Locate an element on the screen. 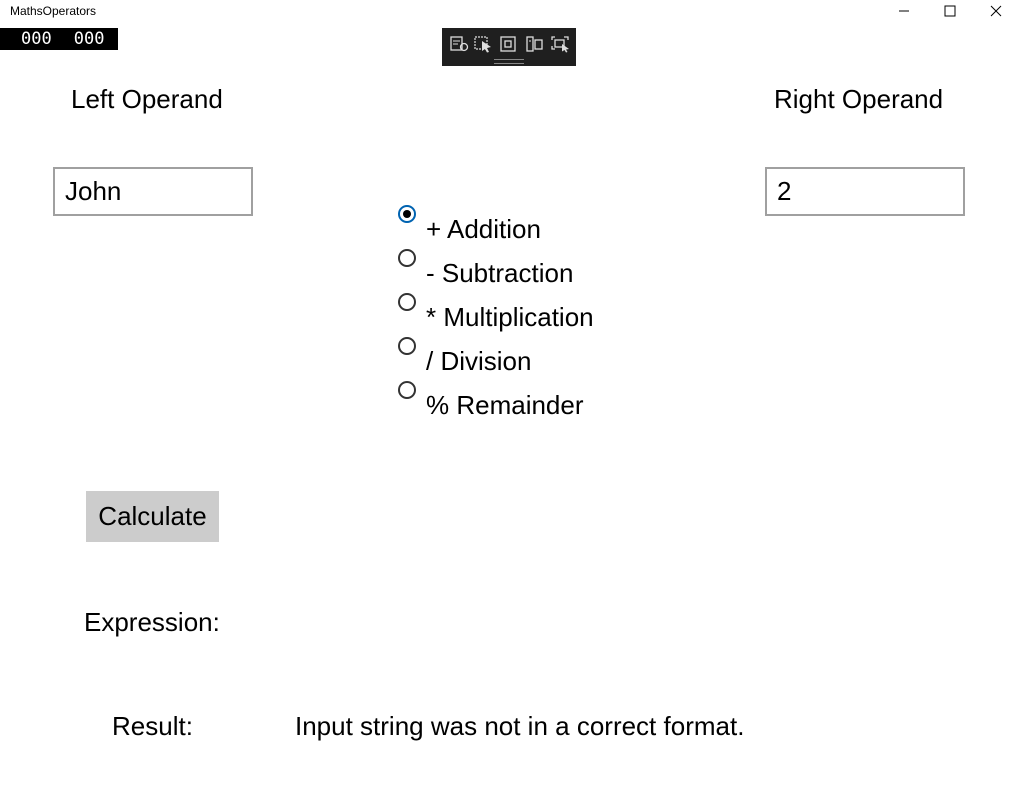 This screenshot has height=794, width=1020. toolbar-grip is located at coordinates (509, 61).